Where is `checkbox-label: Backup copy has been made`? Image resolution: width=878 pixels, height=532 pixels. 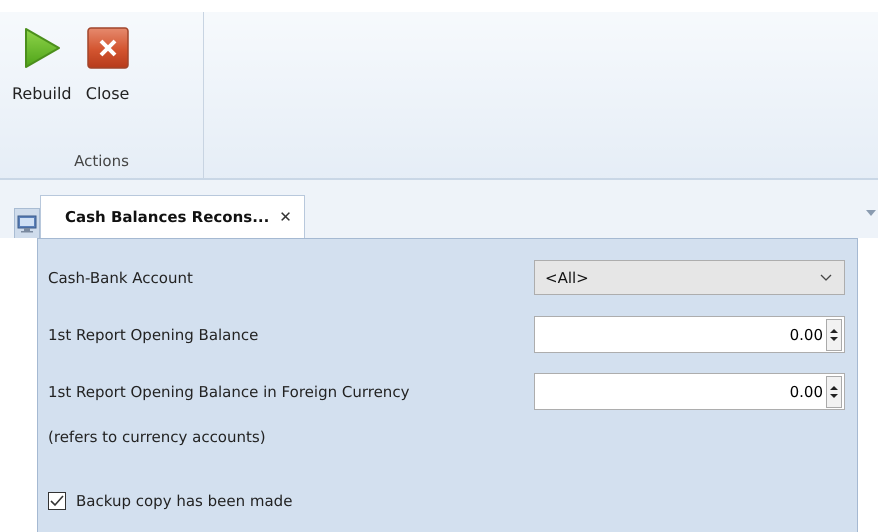 checkbox-label: Backup copy has been made is located at coordinates (184, 501).